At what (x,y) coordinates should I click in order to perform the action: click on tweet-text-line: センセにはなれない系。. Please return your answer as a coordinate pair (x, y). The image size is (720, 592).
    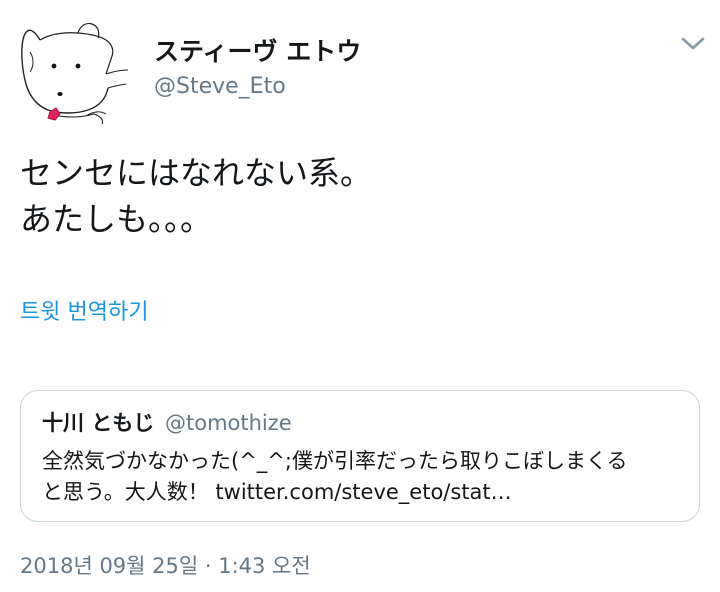
    Looking at the image, I should click on (196, 173).